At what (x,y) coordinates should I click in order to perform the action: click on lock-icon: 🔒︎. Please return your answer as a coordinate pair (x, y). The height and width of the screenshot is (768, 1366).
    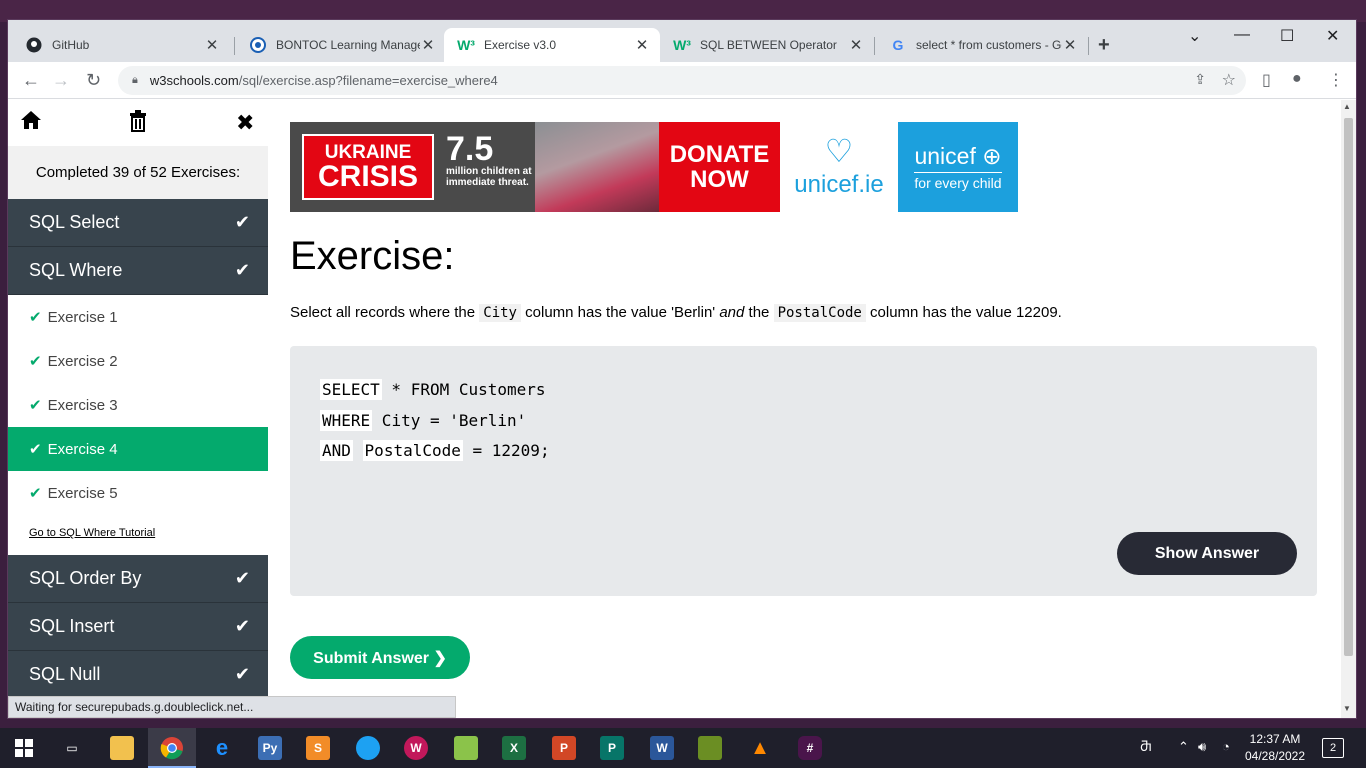
    Looking at the image, I should click on (135, 80).